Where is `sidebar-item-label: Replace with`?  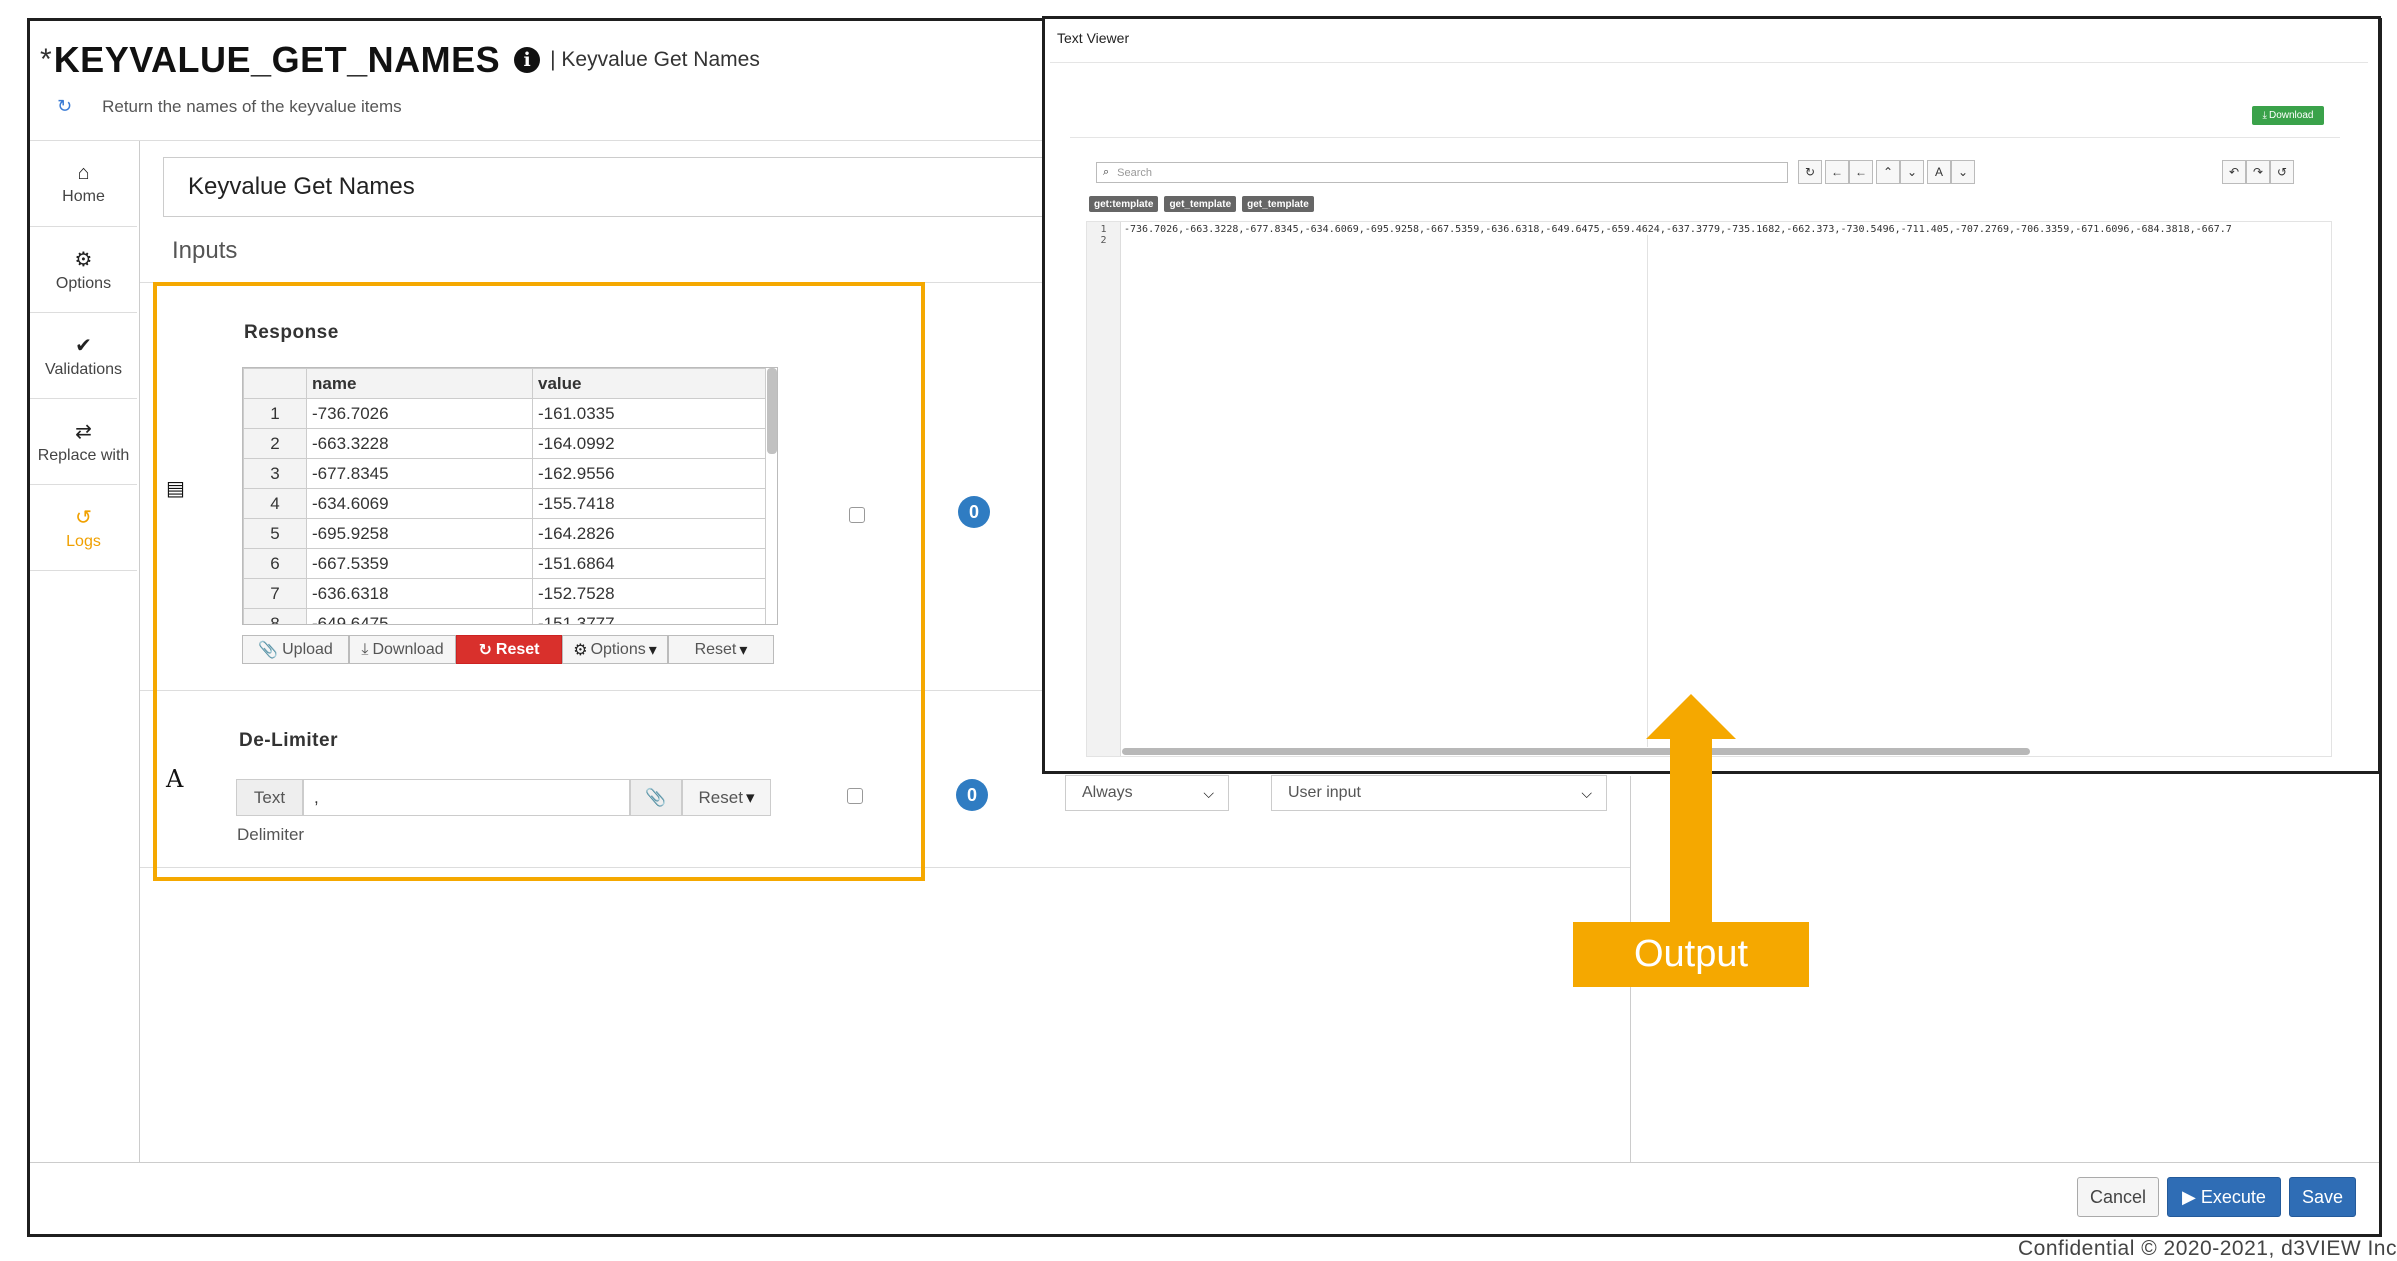
sidebar-item-label: Replace with is located at coordinates (83, 455).